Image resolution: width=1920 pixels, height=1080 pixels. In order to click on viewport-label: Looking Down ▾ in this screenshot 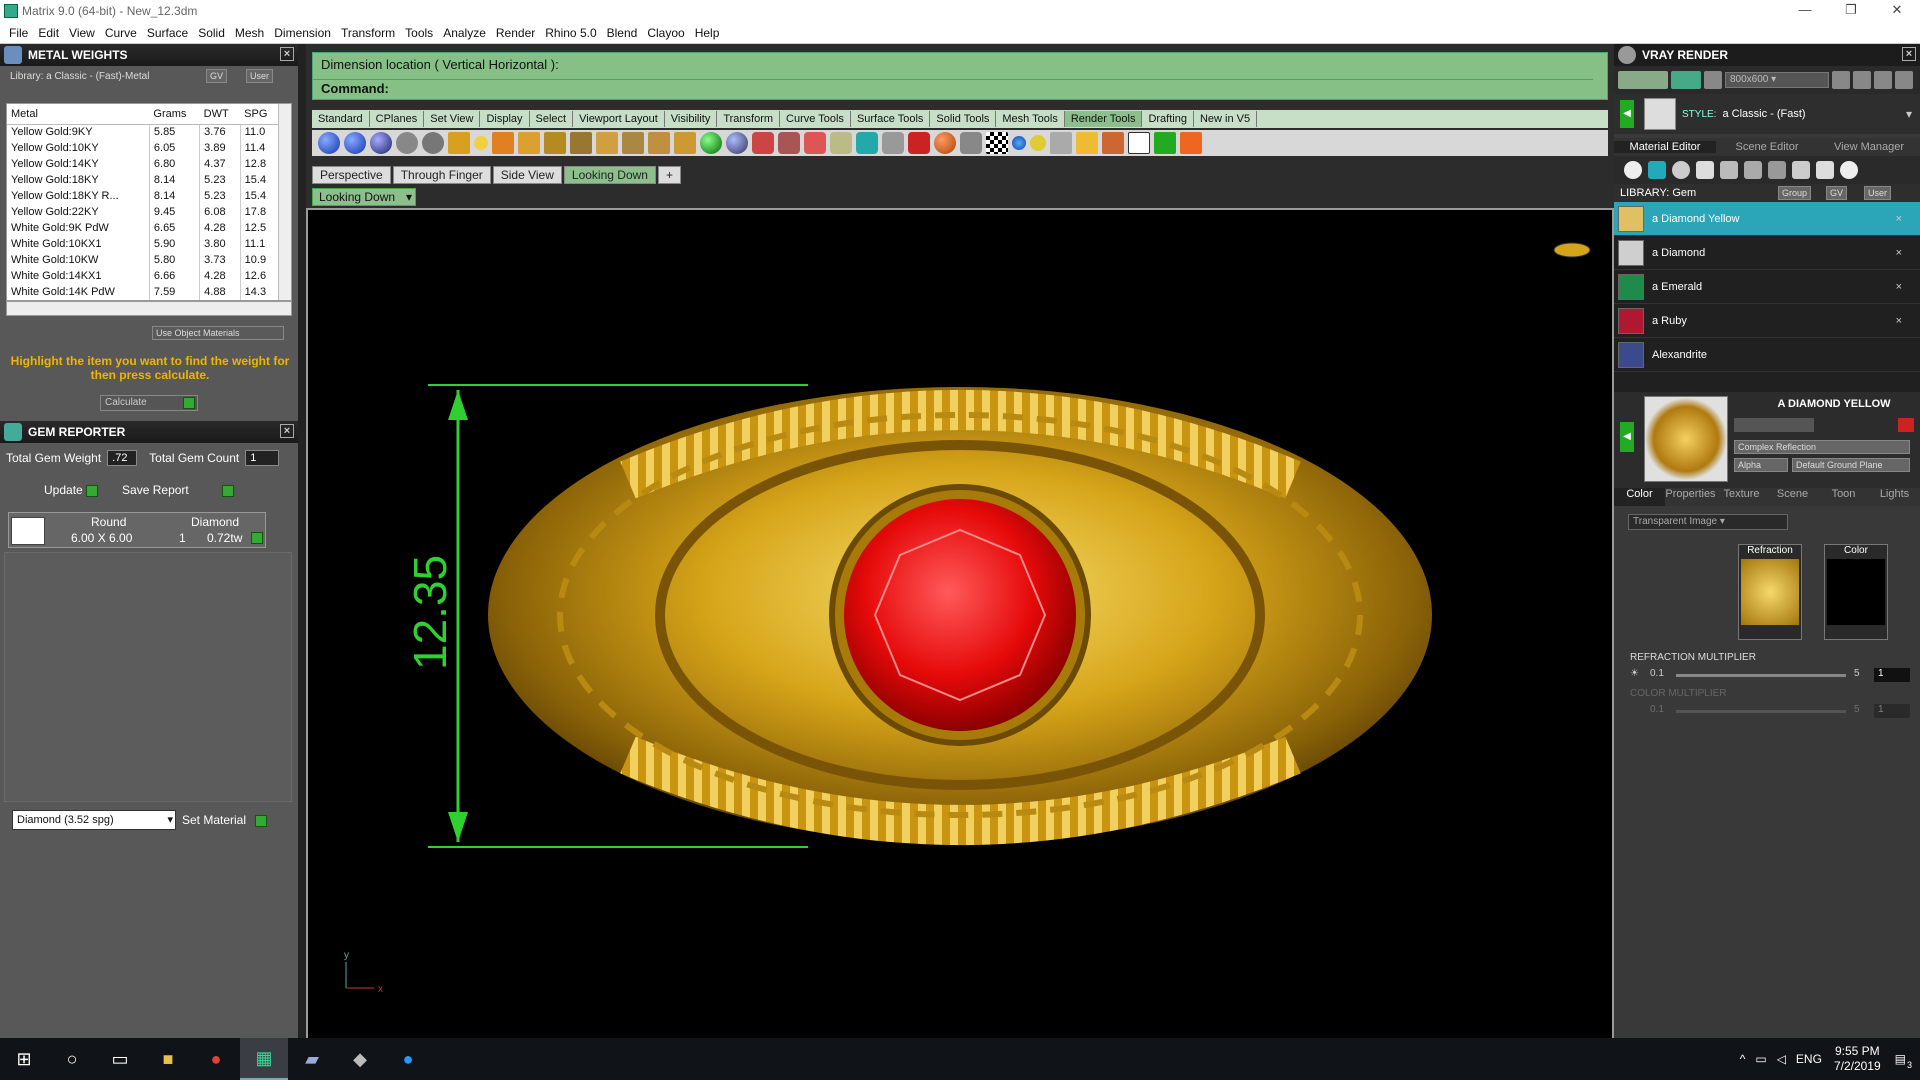, I will do `click(364, 197)`.